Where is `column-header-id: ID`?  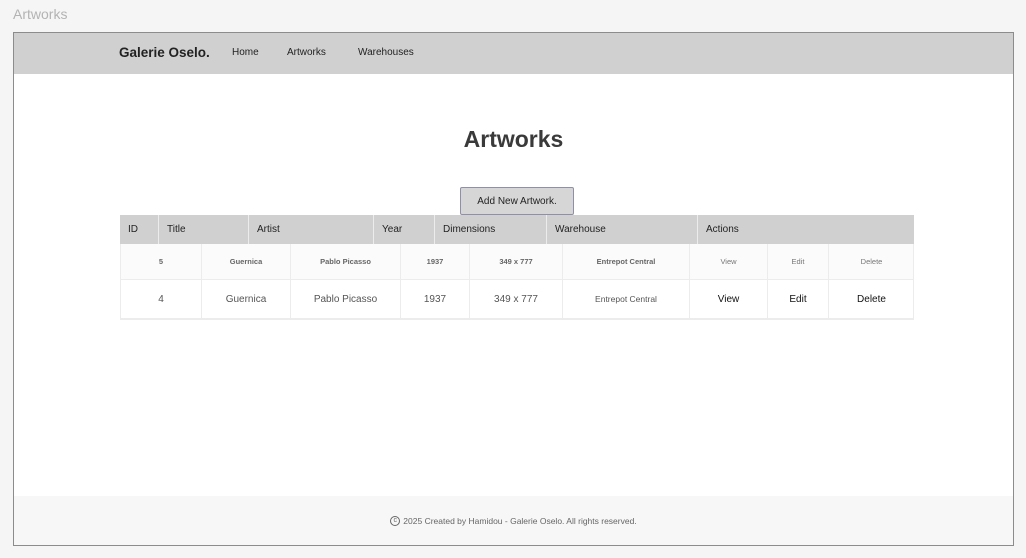 column-header-id: ID is located at coordinates (139, 229).